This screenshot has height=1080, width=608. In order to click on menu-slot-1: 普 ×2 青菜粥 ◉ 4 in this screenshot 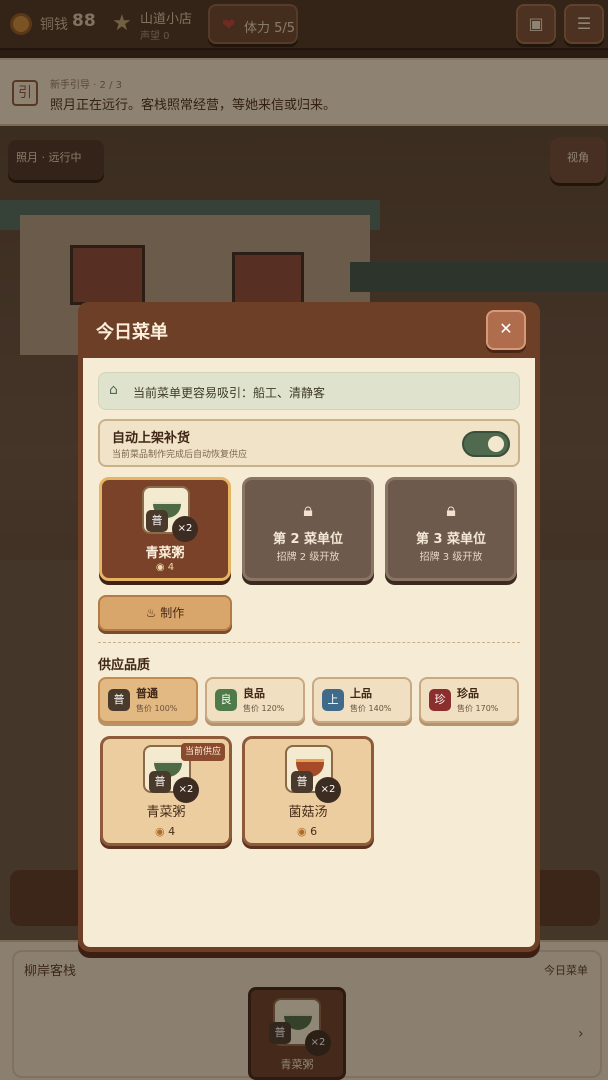, I will do `click(165, 529)`.